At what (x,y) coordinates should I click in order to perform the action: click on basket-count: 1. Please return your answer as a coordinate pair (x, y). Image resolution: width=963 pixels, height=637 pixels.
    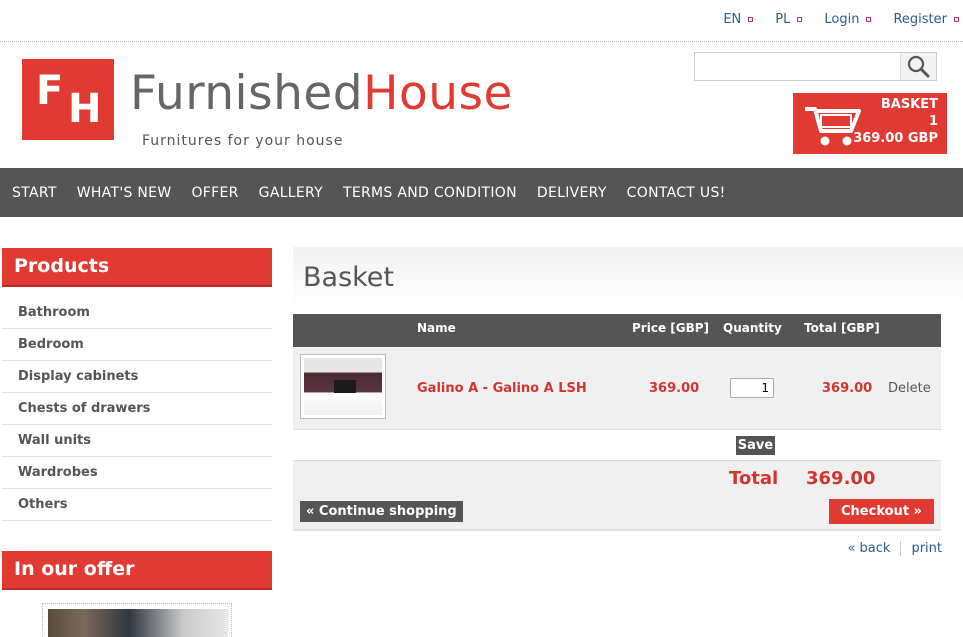
    Looking at the image, I should click on (933, 121).